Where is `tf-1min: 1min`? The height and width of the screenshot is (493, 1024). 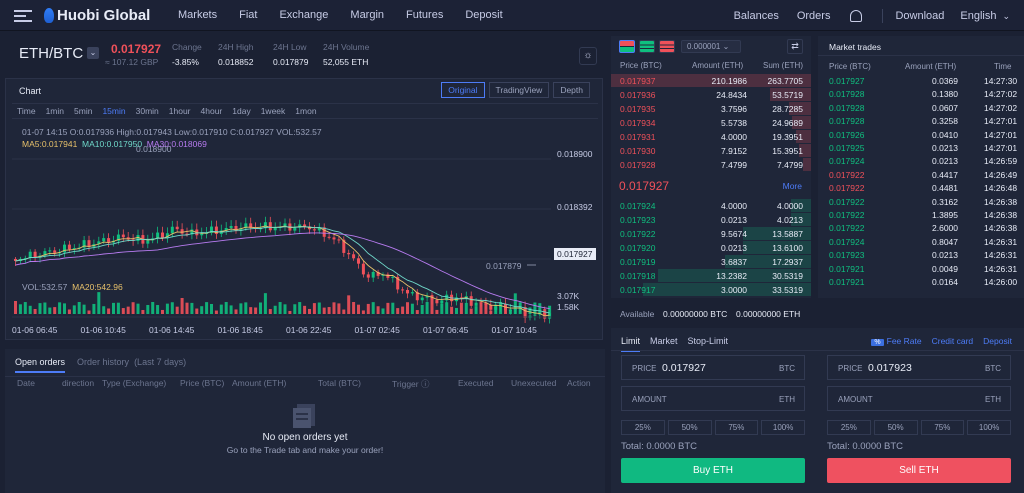
tf-1min: 1min is located at coordinates (55, 111).